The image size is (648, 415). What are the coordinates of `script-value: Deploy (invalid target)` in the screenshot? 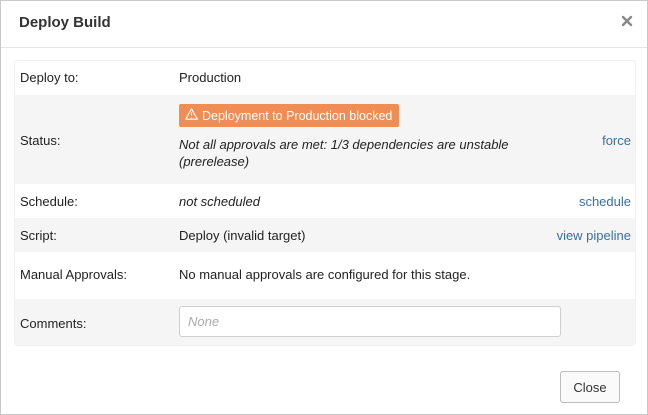 It's located at (242, 235).